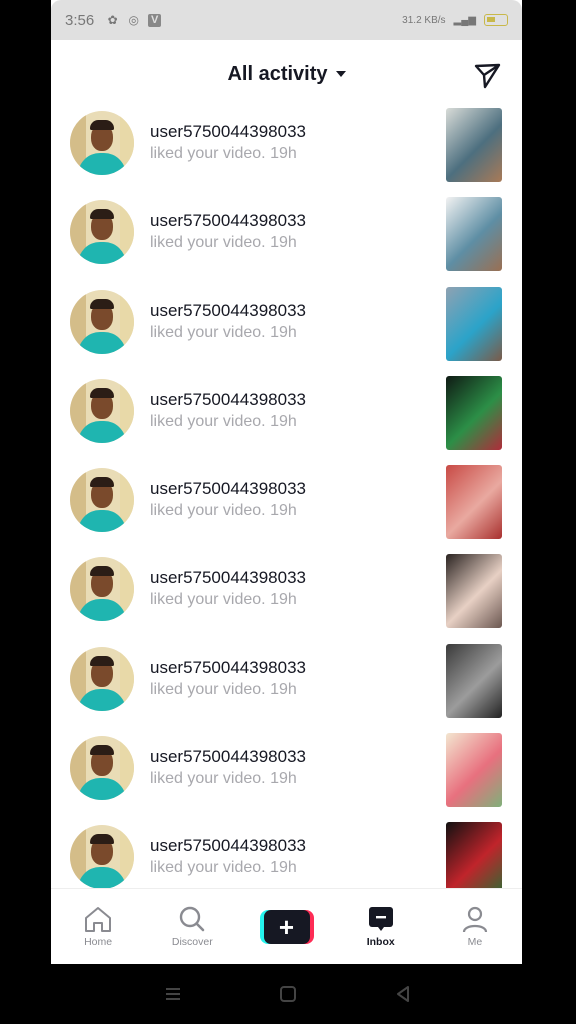  I want to click on status-time: 3:56, so click(80, 20).